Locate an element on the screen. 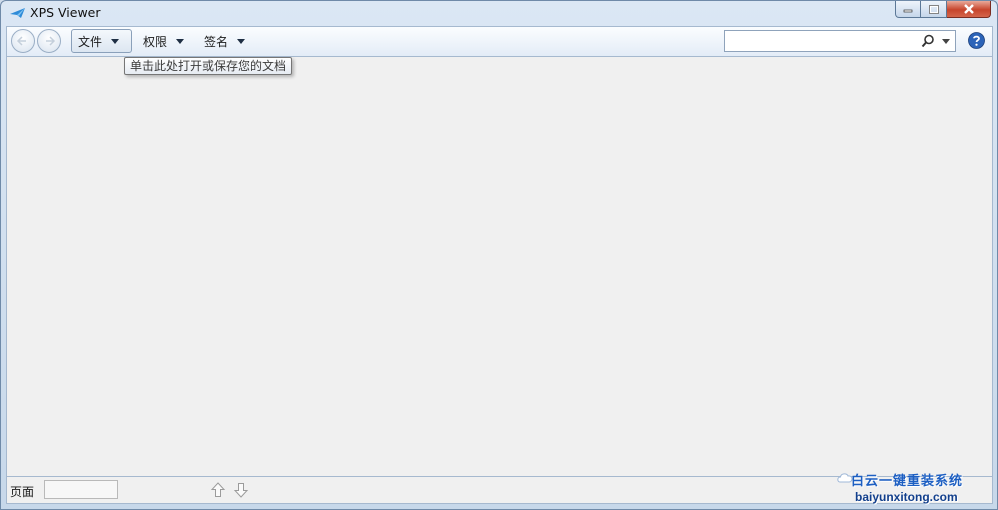 This screenshot has width=998, height=510. close-icon is located at coordinates (968, 9).